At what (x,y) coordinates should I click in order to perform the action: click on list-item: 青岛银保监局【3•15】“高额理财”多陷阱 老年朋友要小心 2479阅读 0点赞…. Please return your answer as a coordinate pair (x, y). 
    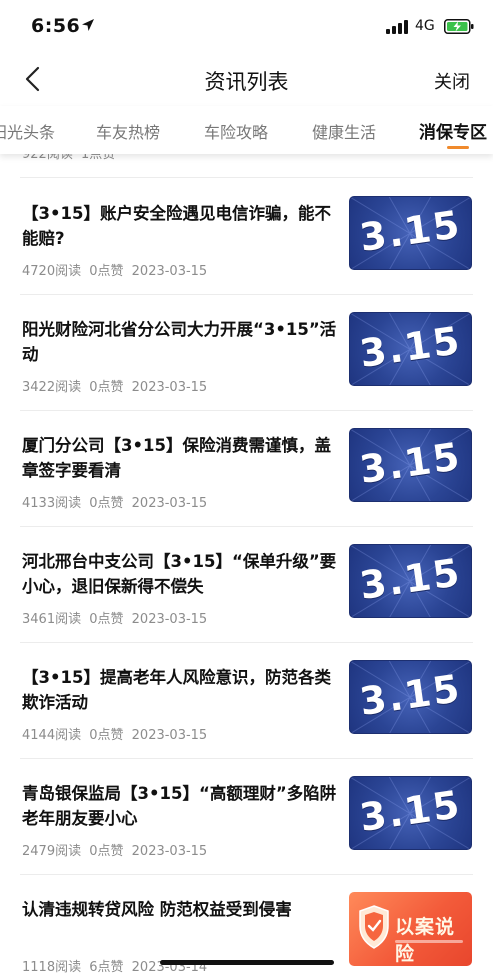
    Looking at the image, I should click on (246, 817).